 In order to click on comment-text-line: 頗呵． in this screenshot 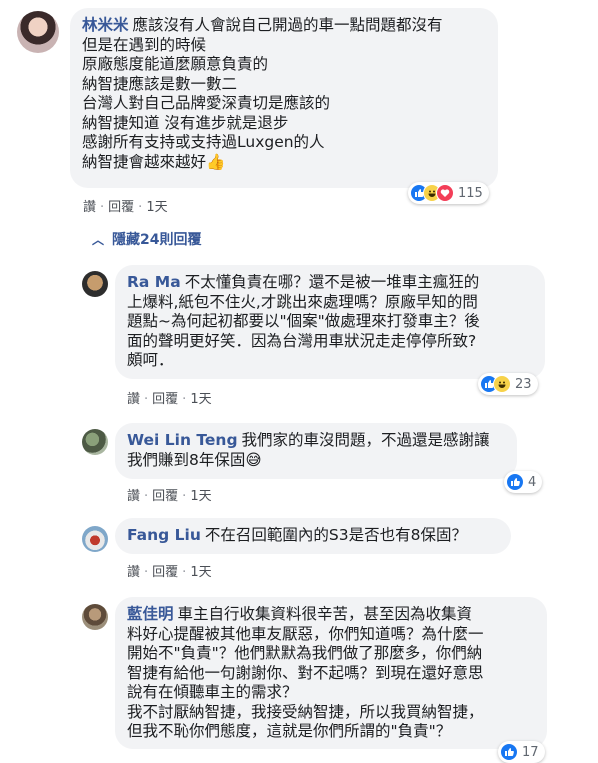, I will do `click(150, 360)`.